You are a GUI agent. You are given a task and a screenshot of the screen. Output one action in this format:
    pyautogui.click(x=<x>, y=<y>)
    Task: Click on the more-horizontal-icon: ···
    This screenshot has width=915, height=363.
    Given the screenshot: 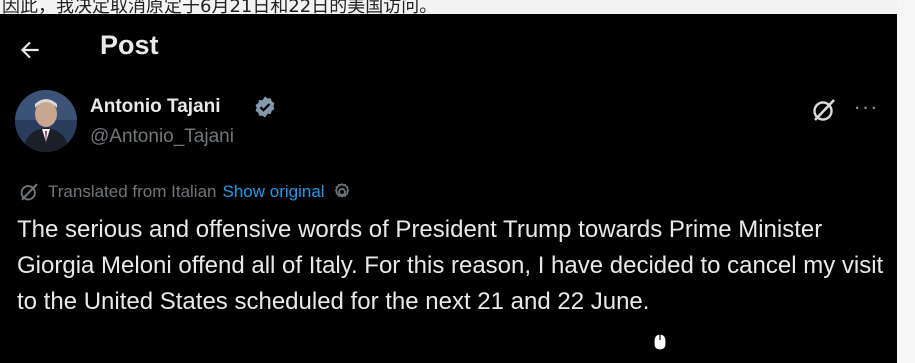 What is the action you would take?
    pyautogui.click(x=866, y=107)
    